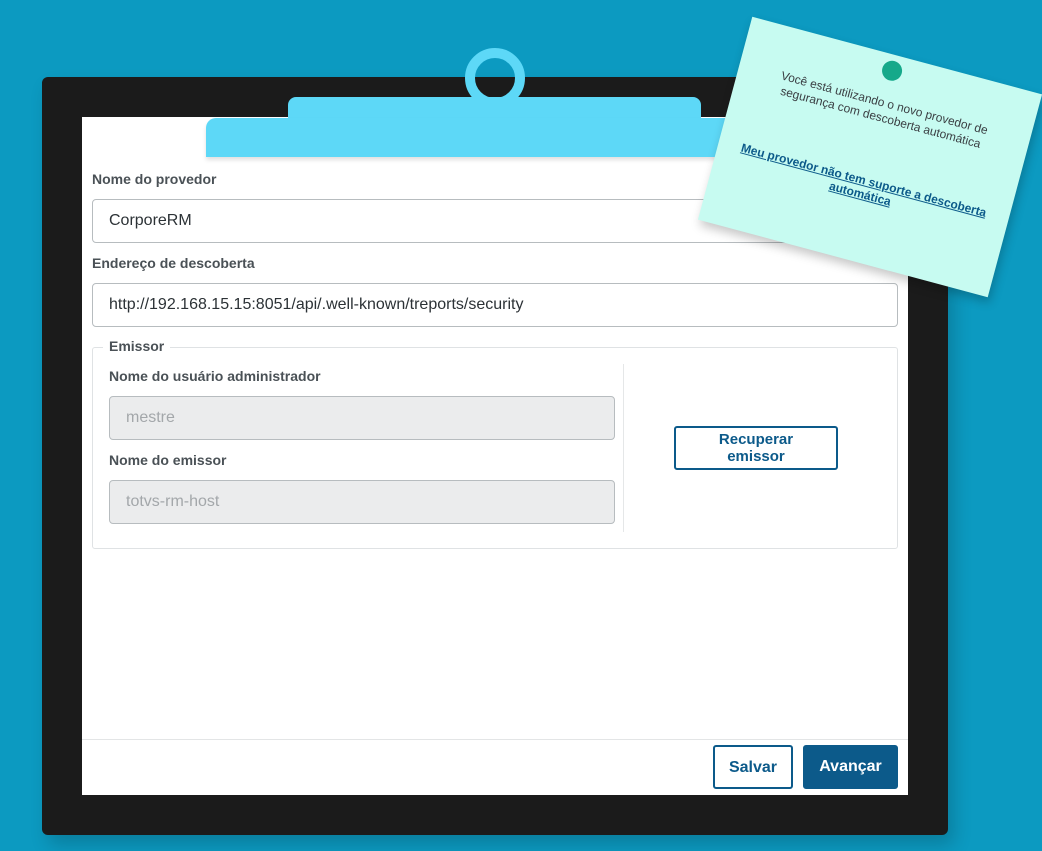  Describe the element at coordinates (168, 460) in the screenshot. I see `issuer-name-label: Nome do emissor` at that location.